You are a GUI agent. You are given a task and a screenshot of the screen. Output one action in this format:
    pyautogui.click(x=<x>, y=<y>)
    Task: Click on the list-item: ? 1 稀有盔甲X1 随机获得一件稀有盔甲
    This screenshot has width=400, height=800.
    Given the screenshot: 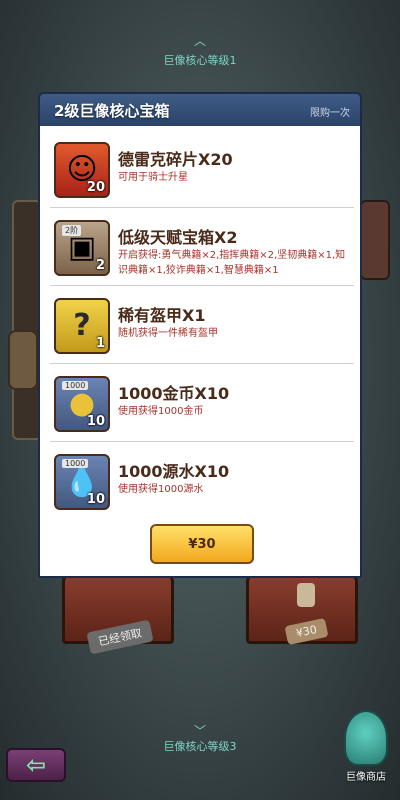 What is the action you would take?
    pyautogui.click(x=202, y=326)
    